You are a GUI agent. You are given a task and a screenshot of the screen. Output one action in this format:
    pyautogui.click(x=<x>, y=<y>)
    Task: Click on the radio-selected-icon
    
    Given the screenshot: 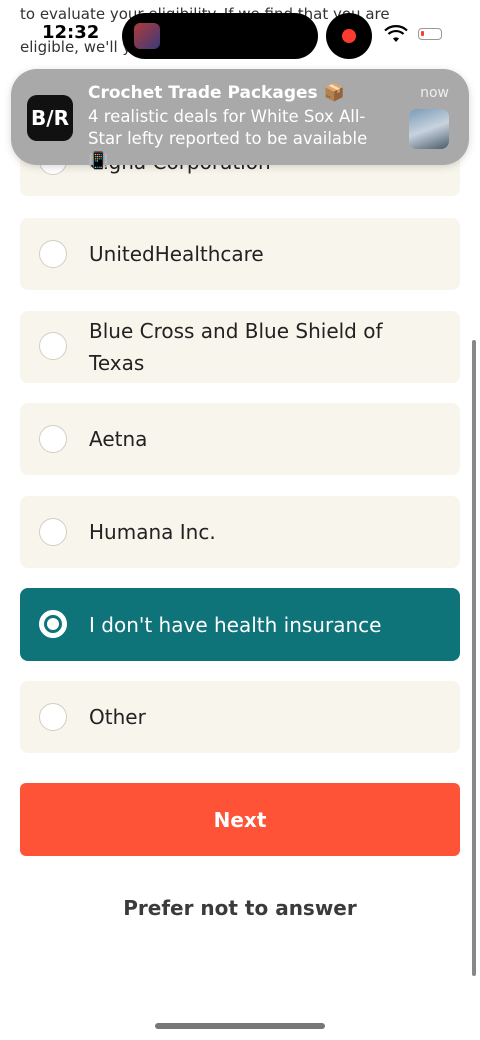 What is the action you would take?
    pyautogui.click(x=53, y=624)
    